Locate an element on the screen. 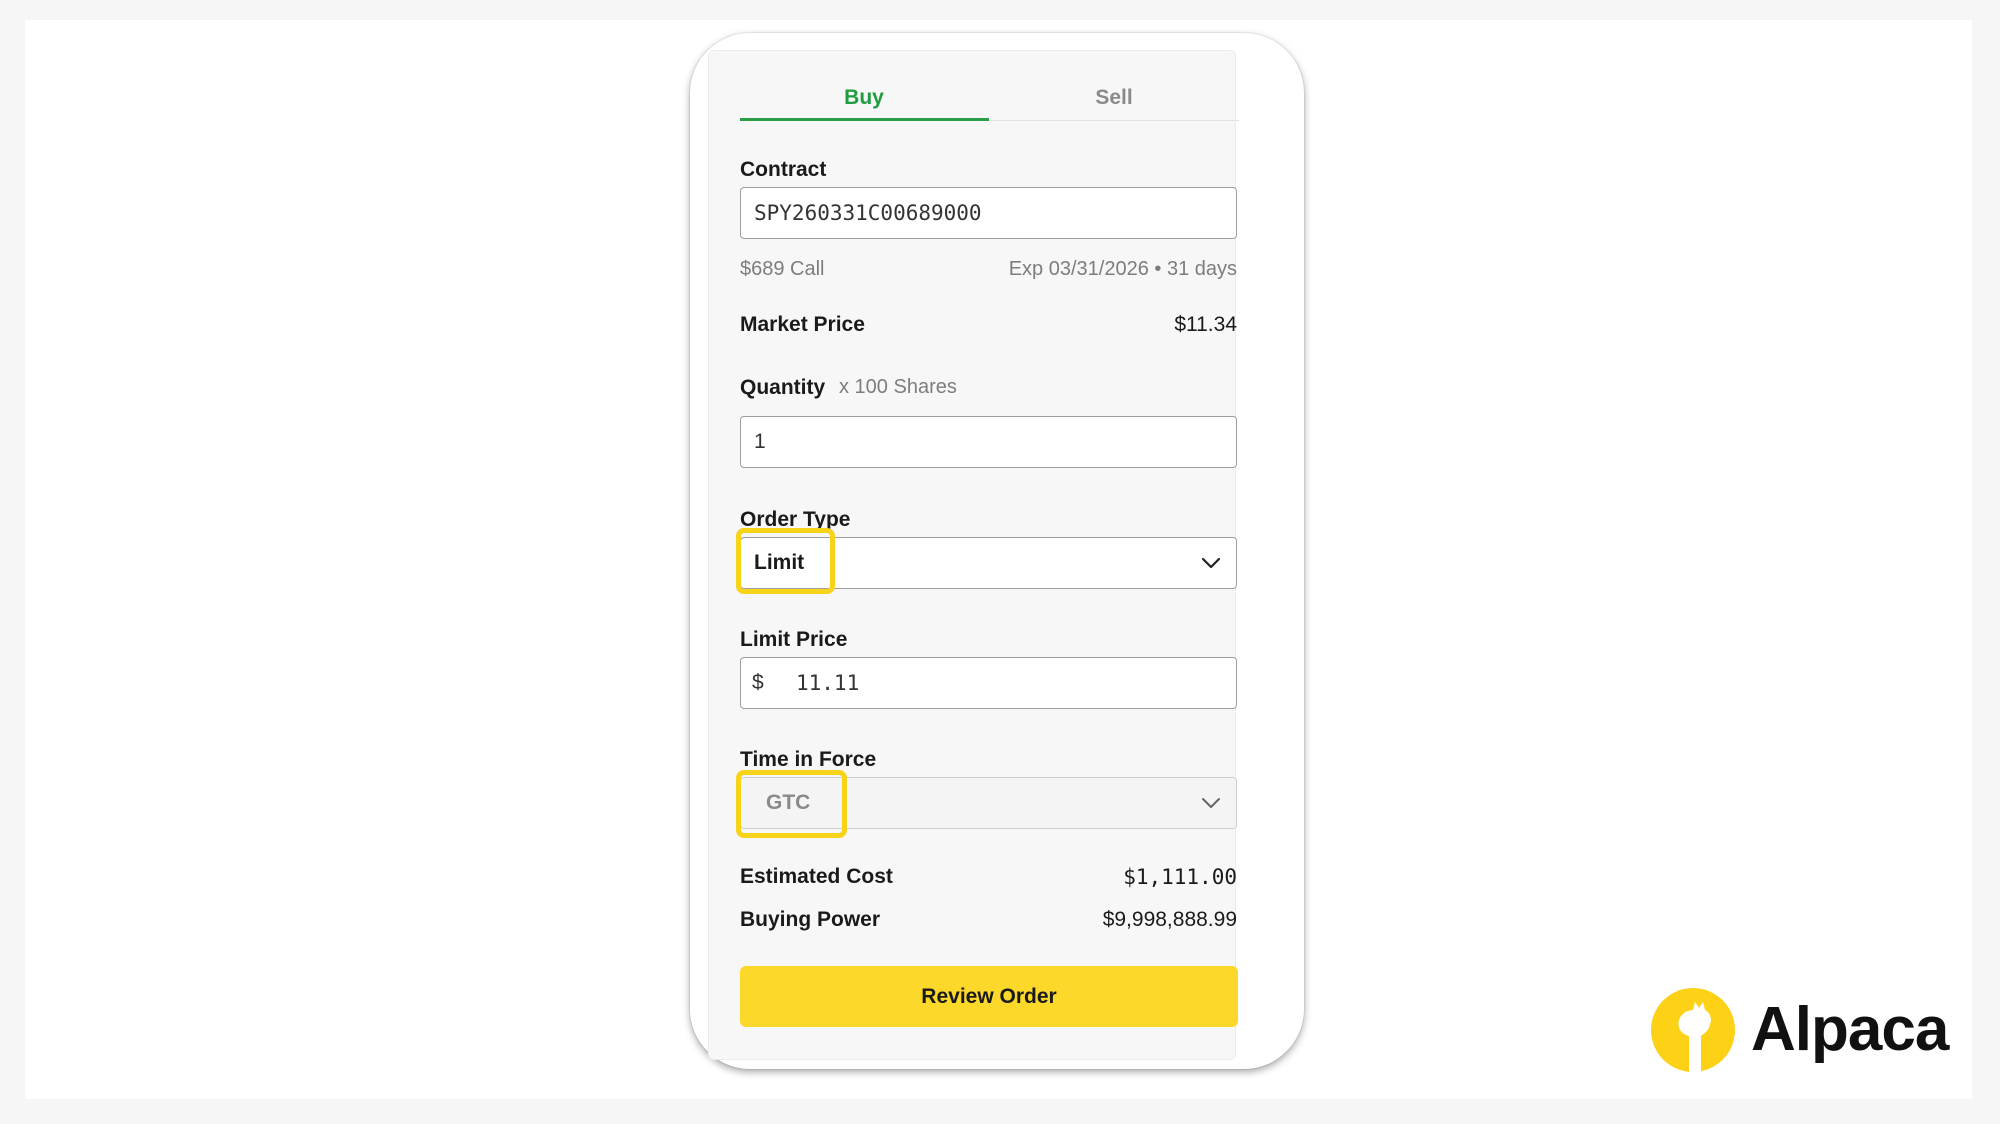 This screenshot has width=2000, height=1124. contract-input: SPY260331C00689000 is located at coordinates (988, 213).